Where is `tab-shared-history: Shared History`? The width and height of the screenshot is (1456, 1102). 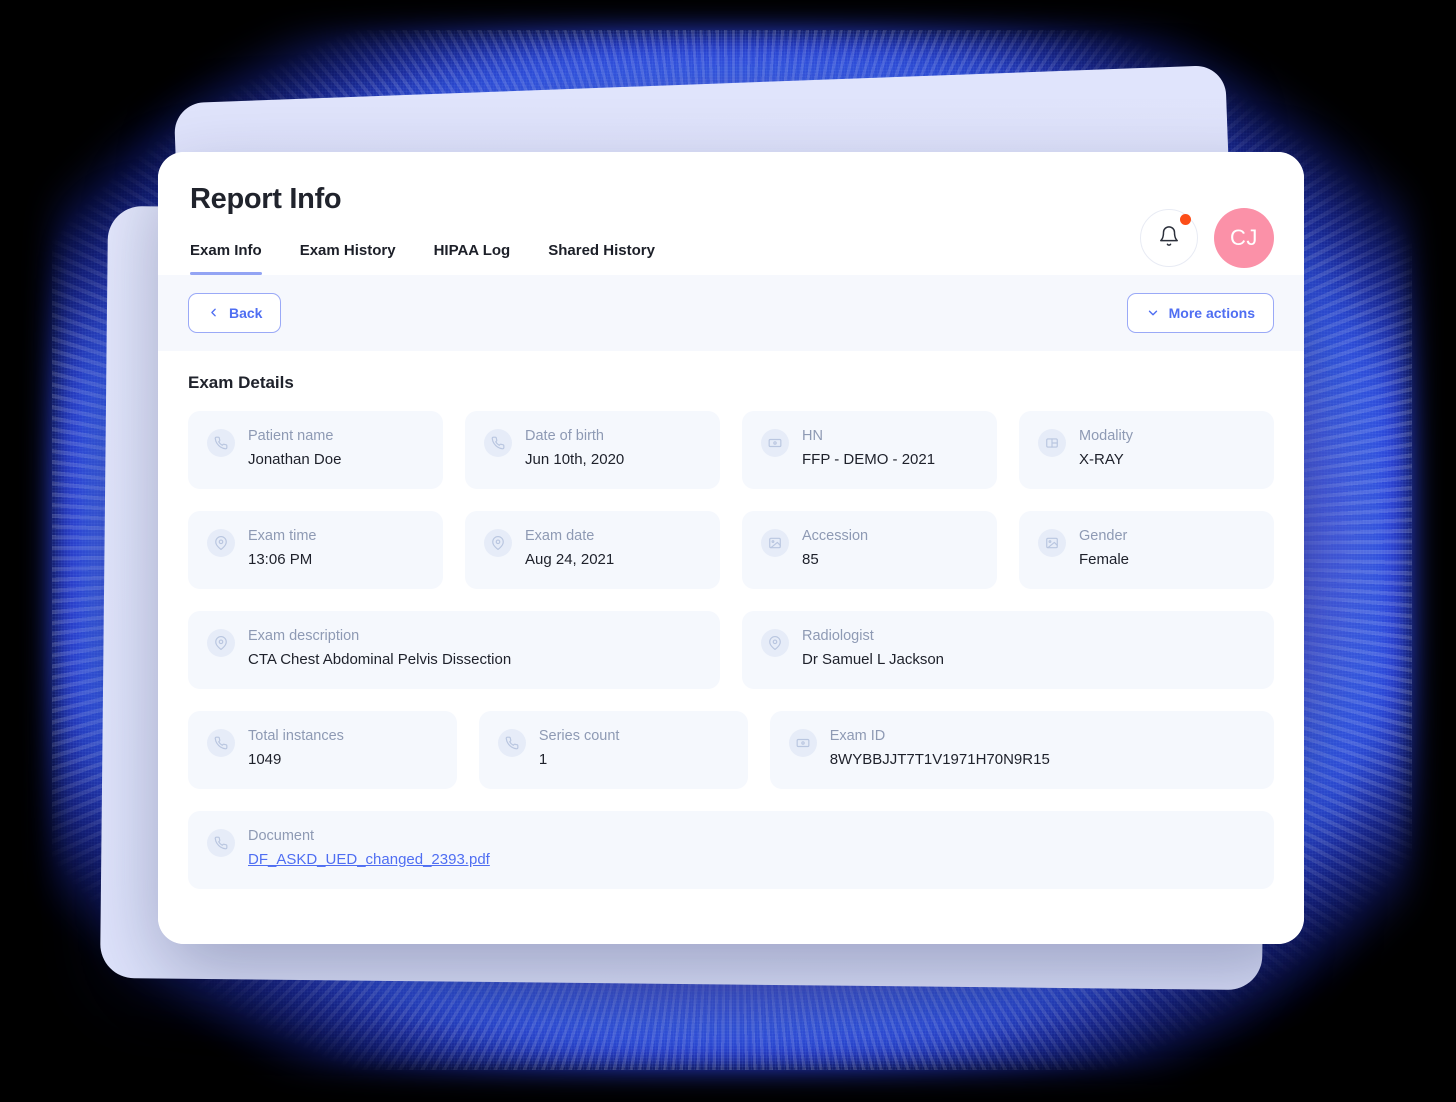 tab-shared-history: Shared History is located at coordinates (601, 258).